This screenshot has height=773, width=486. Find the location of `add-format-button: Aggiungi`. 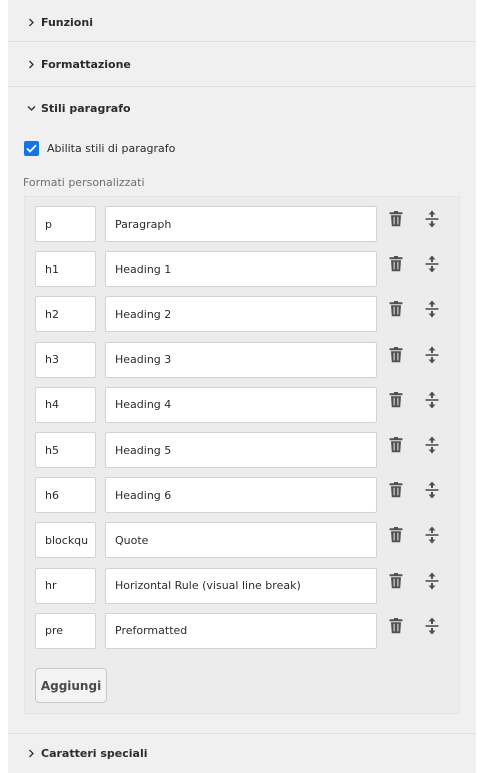

add-format-button: Aggiungi is located at coordinates (71, 685).